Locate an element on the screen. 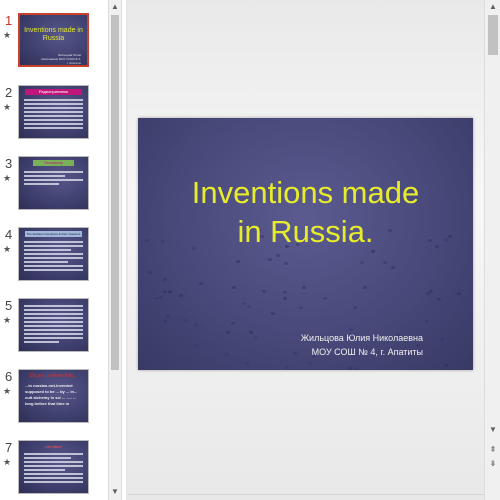  slide-thumbnail-7: 7 ★ Literature is located at coordinates (54, 470).